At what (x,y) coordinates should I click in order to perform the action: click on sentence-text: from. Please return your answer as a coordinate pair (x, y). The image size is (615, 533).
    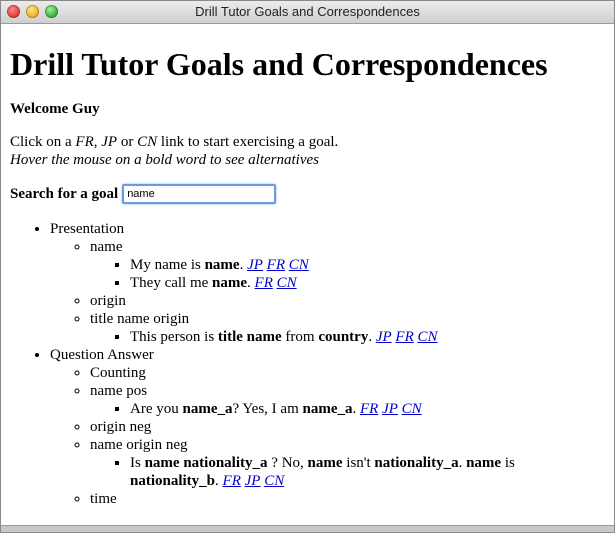
    Looking at the image, I should click on (300, 337).